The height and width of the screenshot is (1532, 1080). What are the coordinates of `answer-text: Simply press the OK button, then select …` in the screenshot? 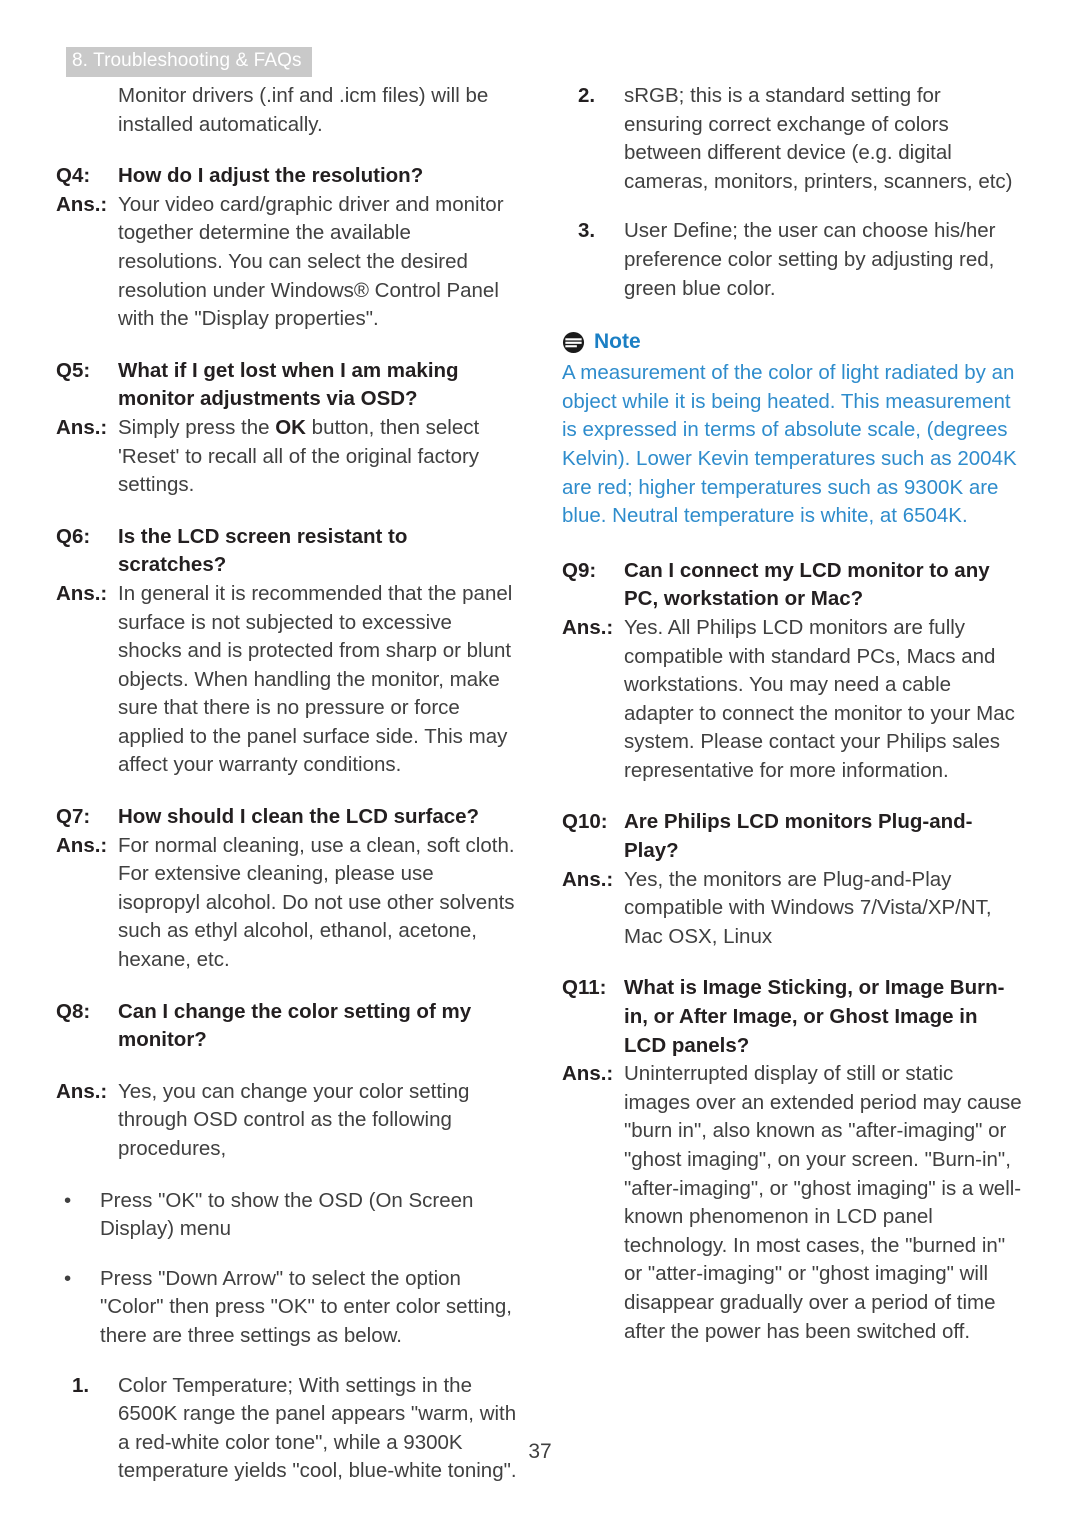 It's located at (318, 457).